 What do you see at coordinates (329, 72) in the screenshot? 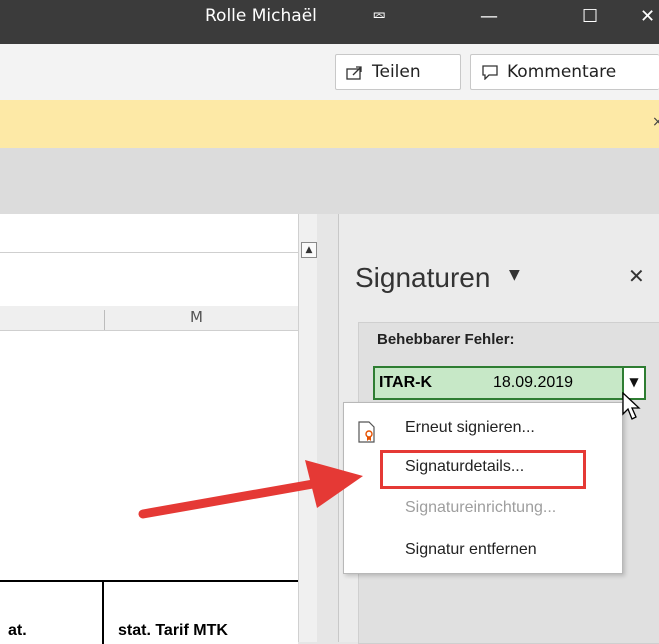
I see `ribbon-bar: Teilen Kommentare` at bounding box center [329, 72].